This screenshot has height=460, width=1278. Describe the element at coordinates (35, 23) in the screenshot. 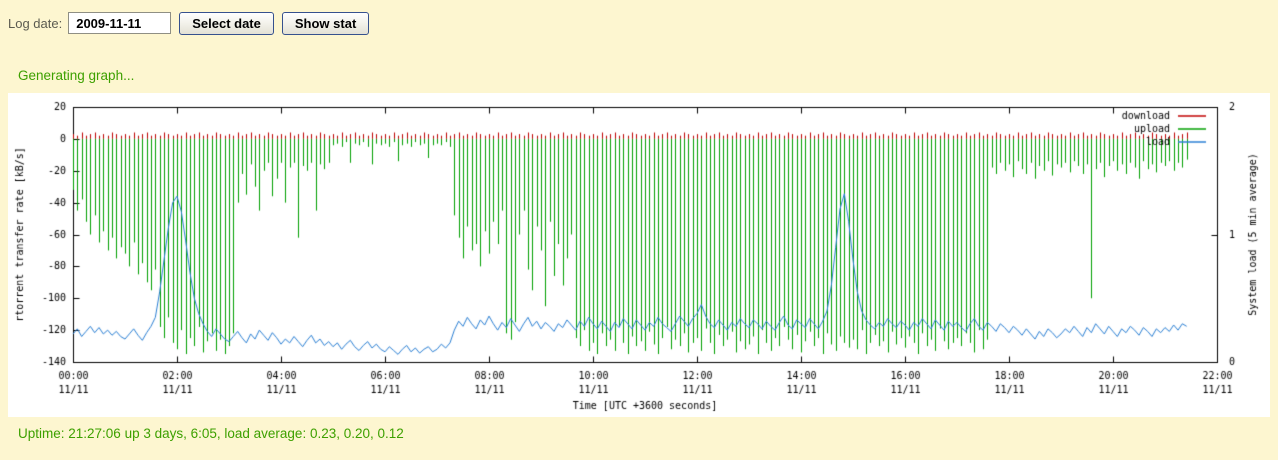

I see `log-date-label: Log date:` at that location.